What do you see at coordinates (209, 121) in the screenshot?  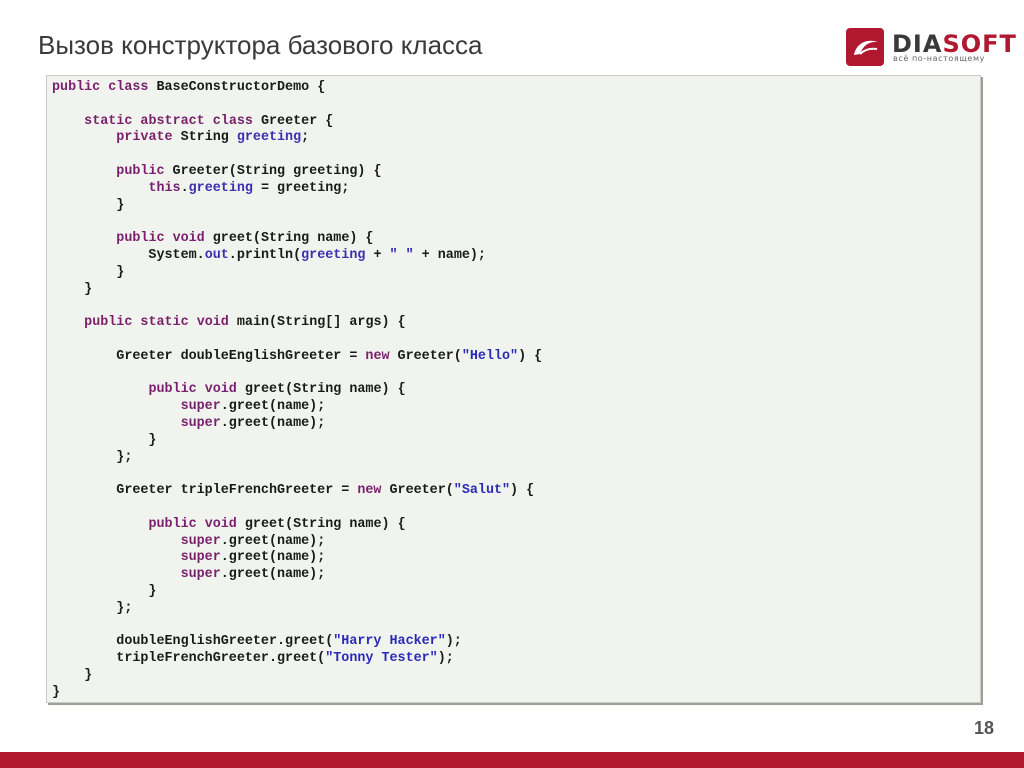 I see `code-line: static abstract class Greeter {` at bounding box center [209, 121].